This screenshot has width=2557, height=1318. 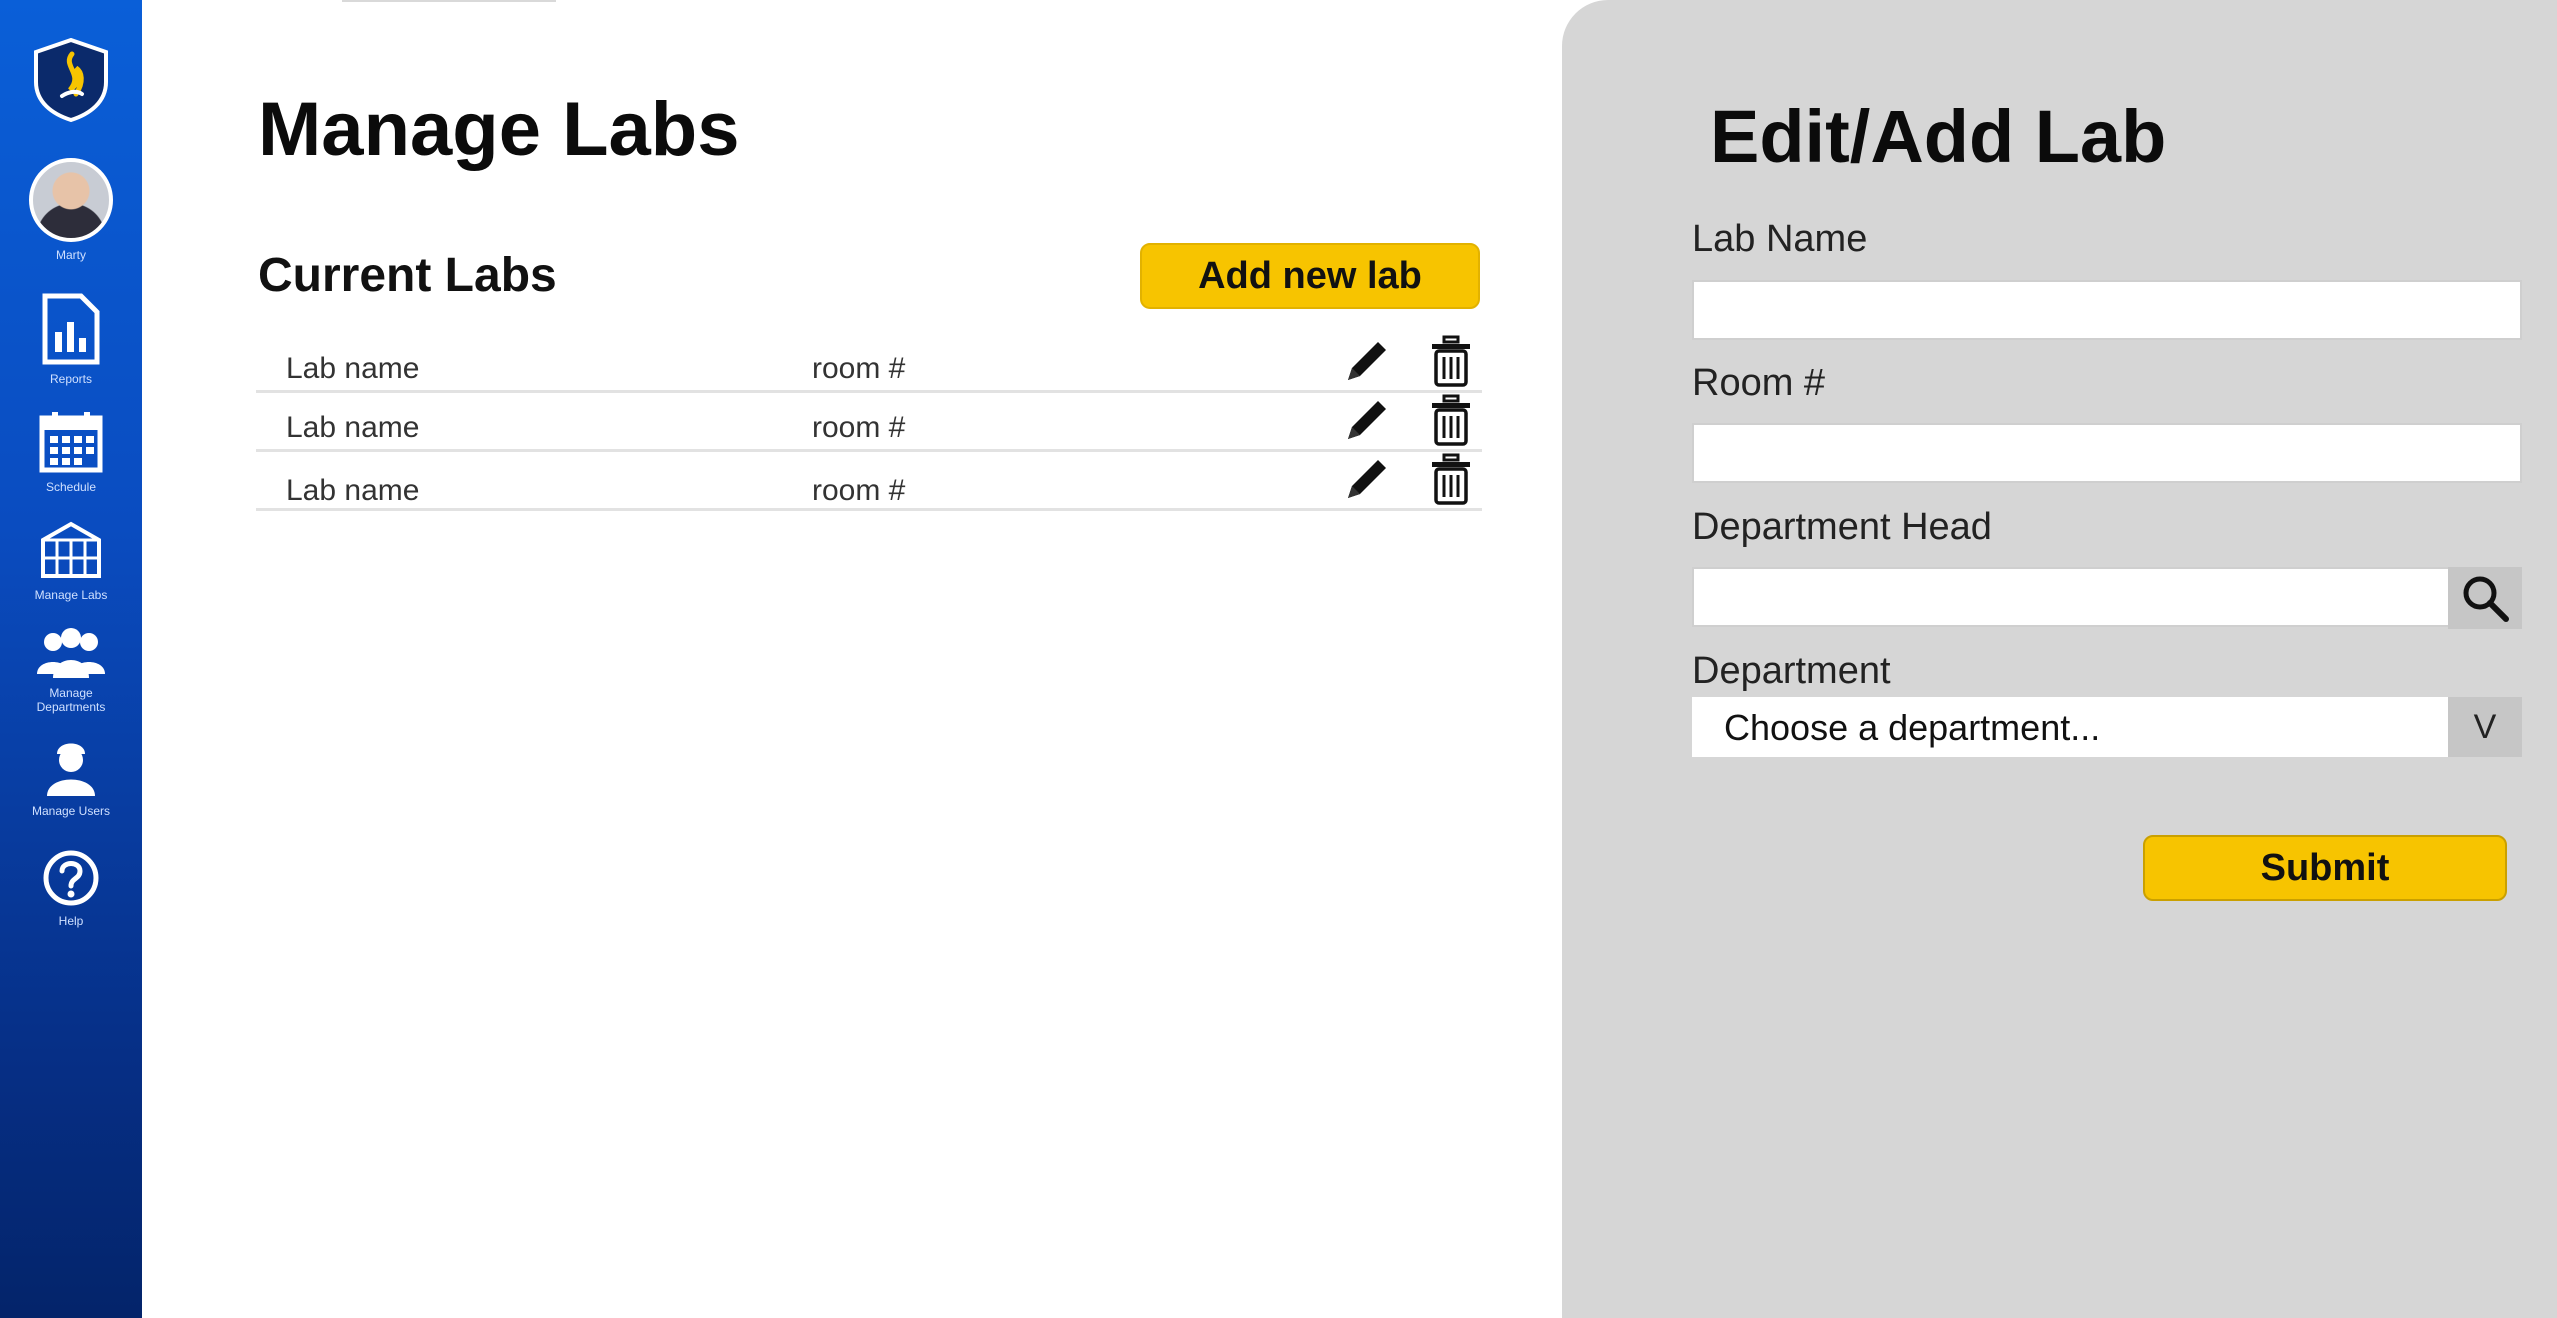 I want to click on sidebar-item-manage-departments: Manage Departments, so click(x=71, y=671).